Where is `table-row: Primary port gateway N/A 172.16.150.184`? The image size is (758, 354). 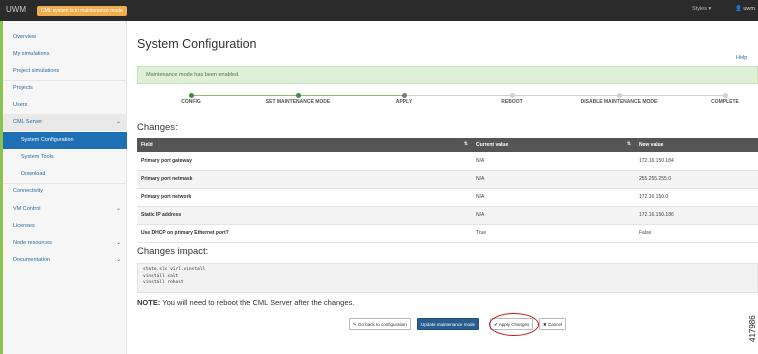
table-row: Primary port gateway N/A 172.16.150.184 is located at coordinates (447, 161).